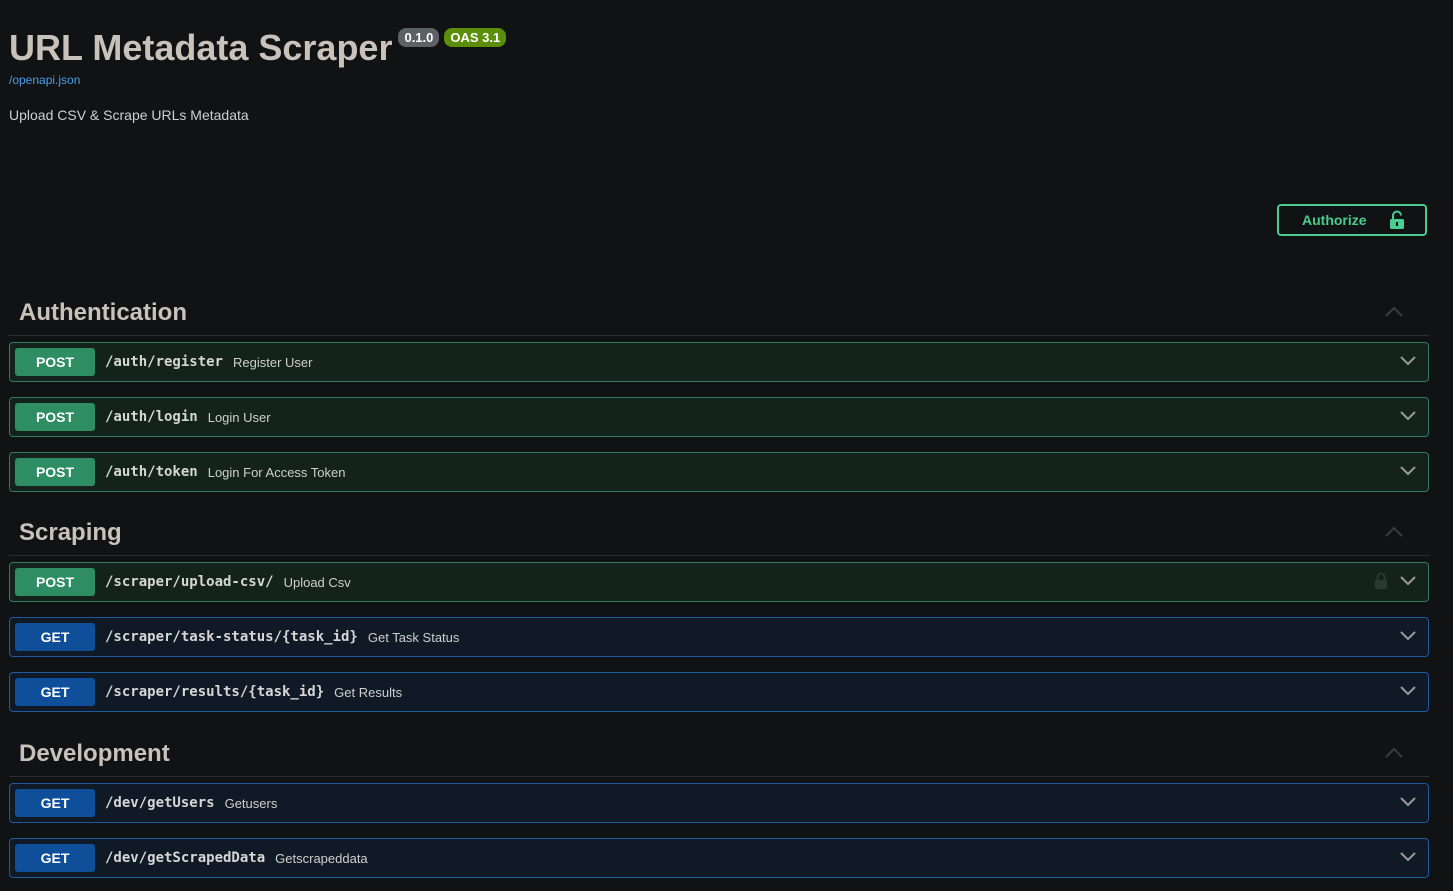 The image size is (1453, 891). I want to click on operation-summary: Get Task Status, so click(413, 637).